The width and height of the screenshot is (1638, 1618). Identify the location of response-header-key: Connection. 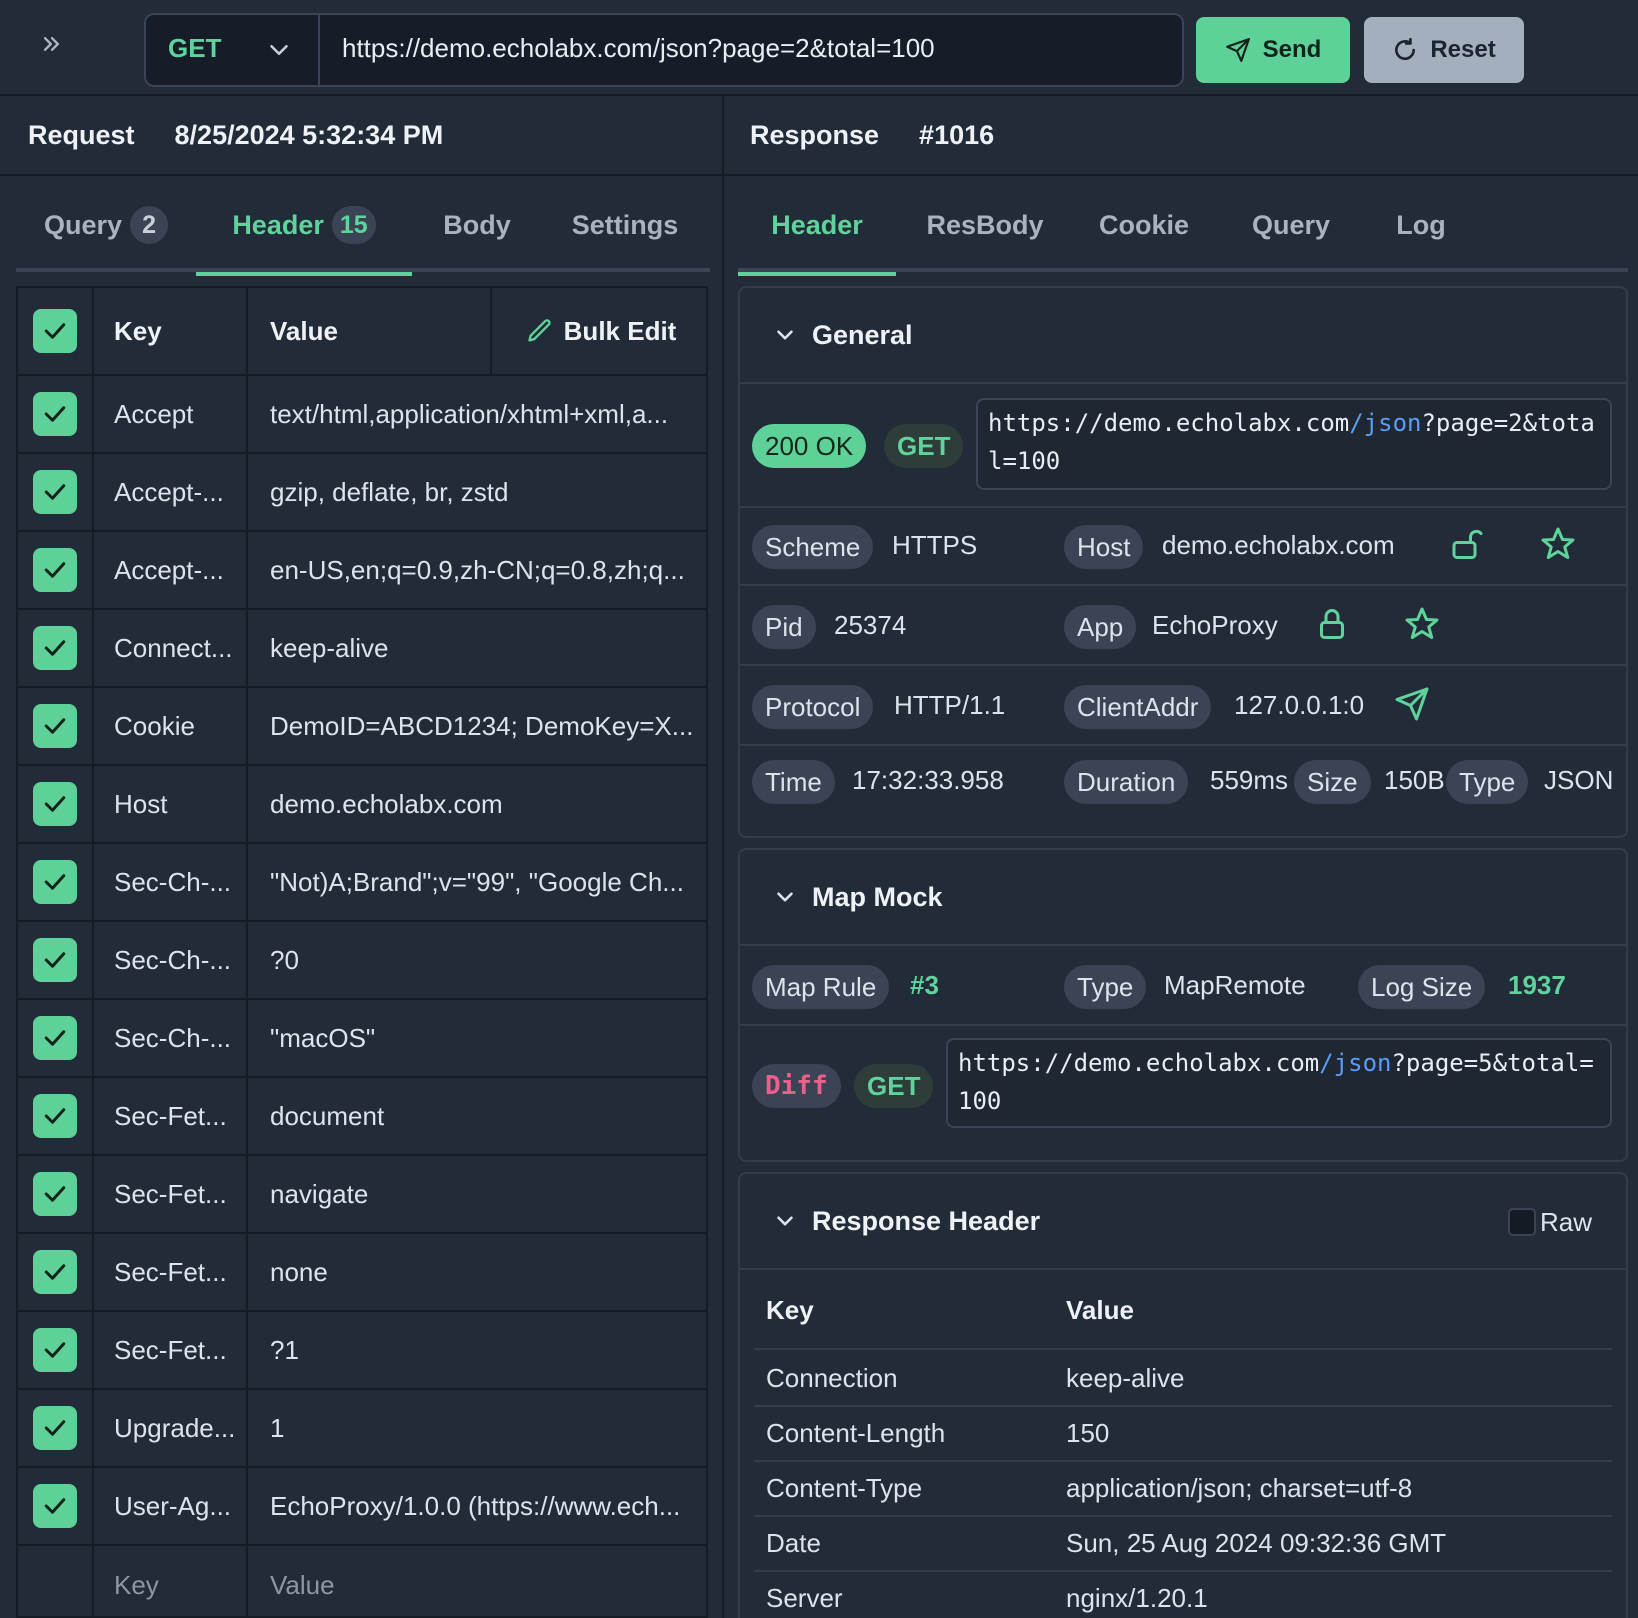
(832, 1378).